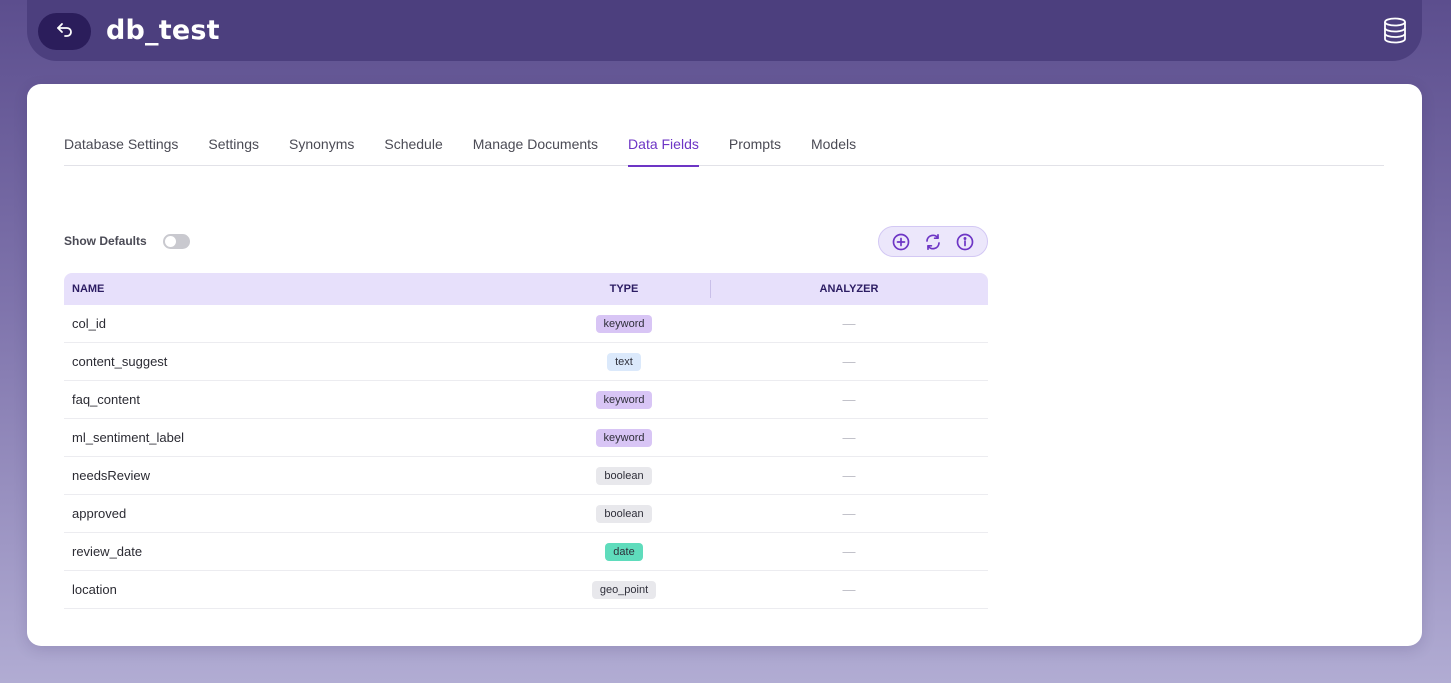 This screenshot has width=1451, height=683. Describe the element at coordinates (901, 242) in the screenshot. I see `add-circle-icon` at that location.